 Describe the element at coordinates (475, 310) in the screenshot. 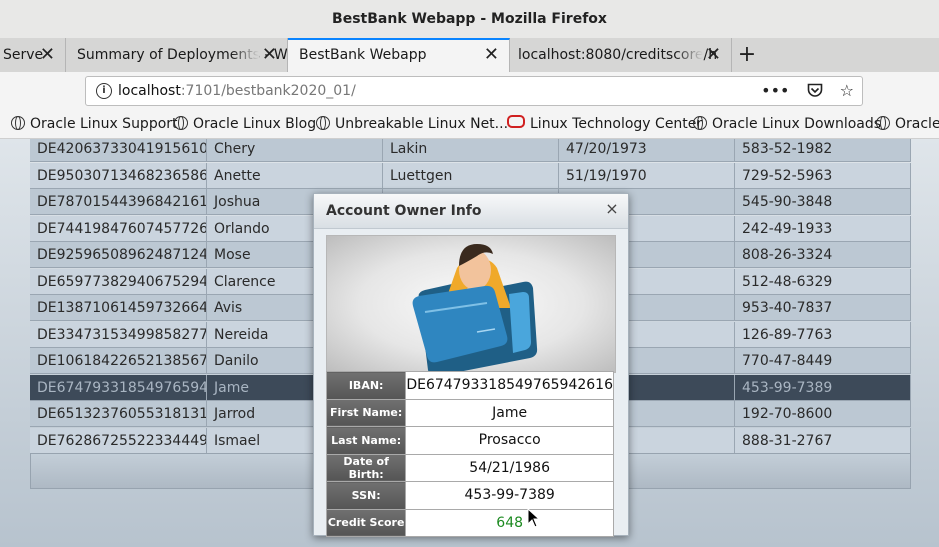

I see `user-folder-icon` at that location.